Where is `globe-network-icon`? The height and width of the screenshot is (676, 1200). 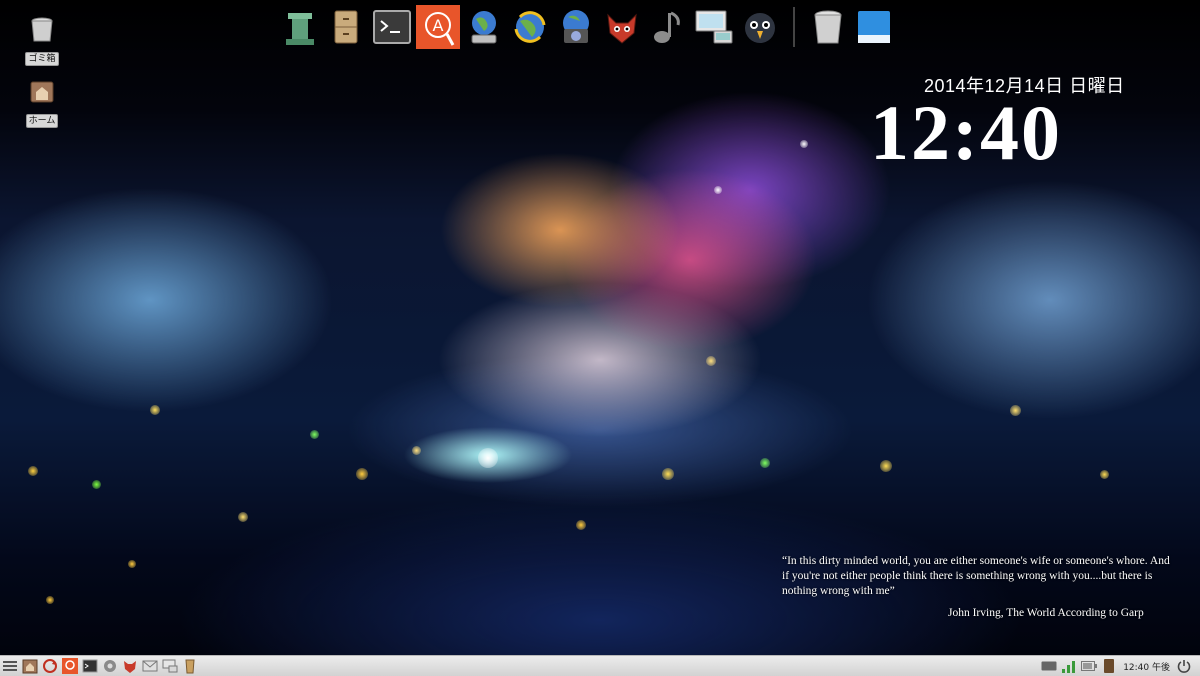 globe-network-icon is located at coordinates (484, 27).